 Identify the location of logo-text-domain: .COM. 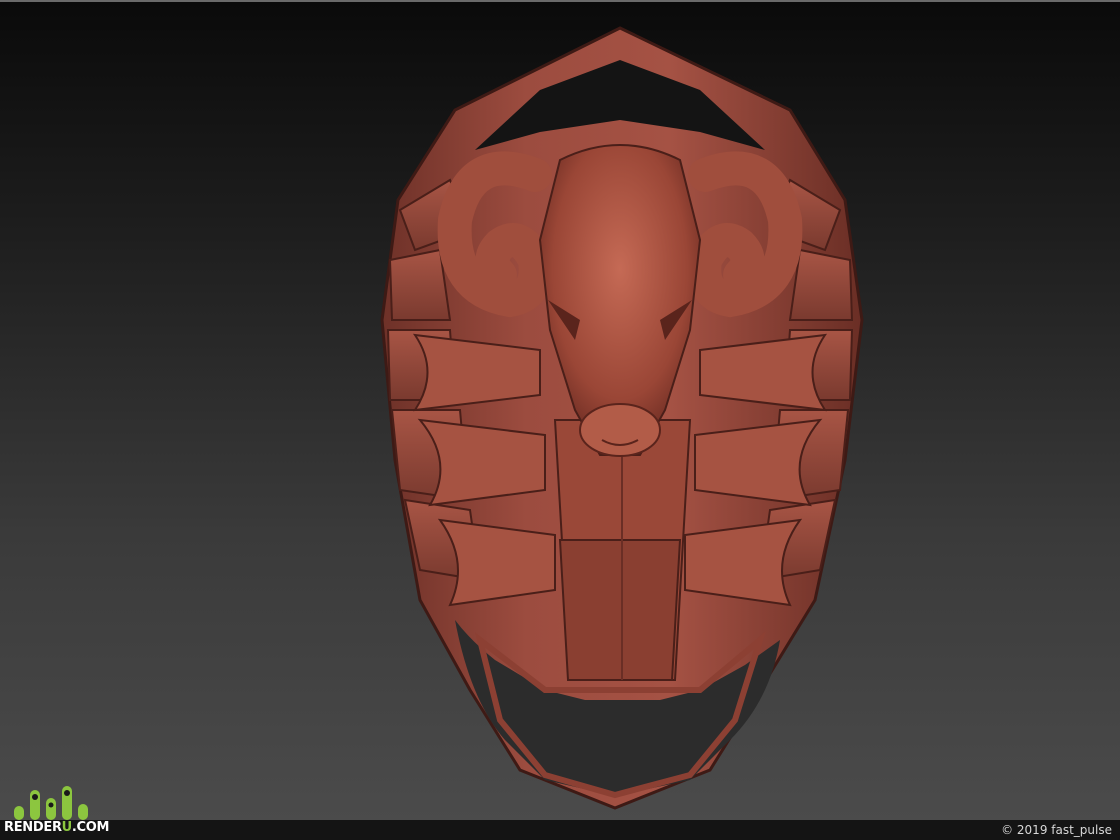
(90, 827).